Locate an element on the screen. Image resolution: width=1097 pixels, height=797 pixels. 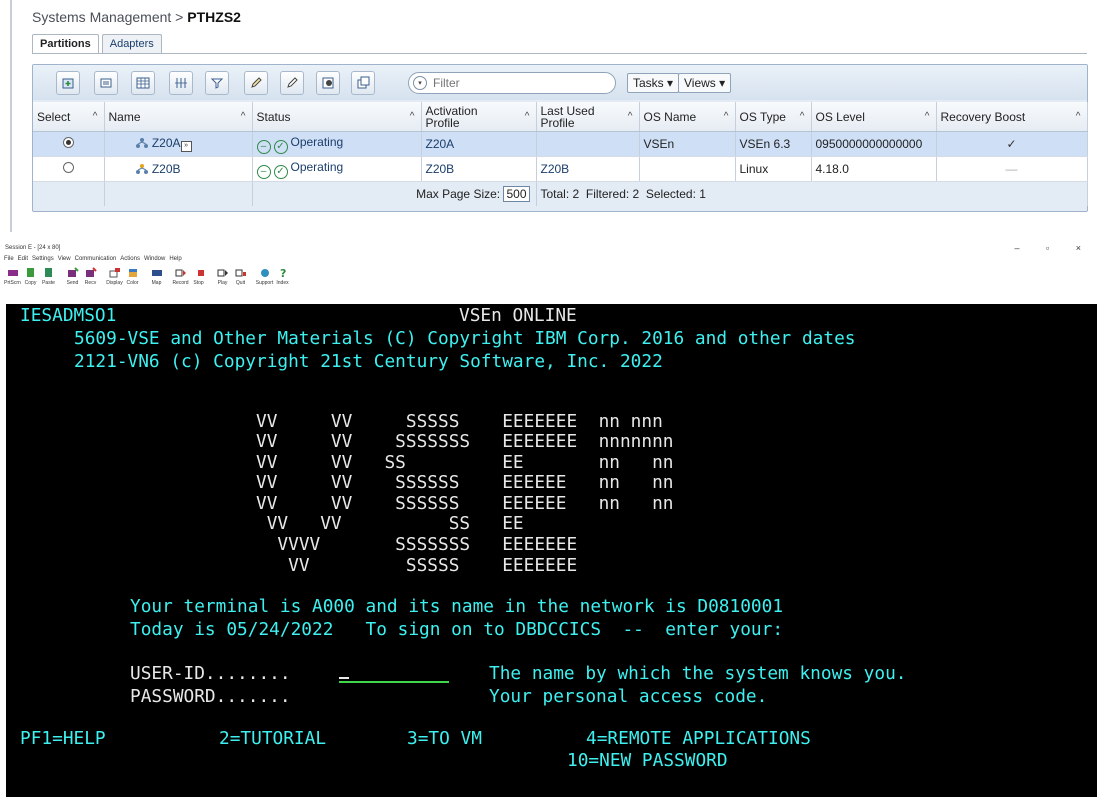
tool-index: ? Index is located at coordinates (282, 281).